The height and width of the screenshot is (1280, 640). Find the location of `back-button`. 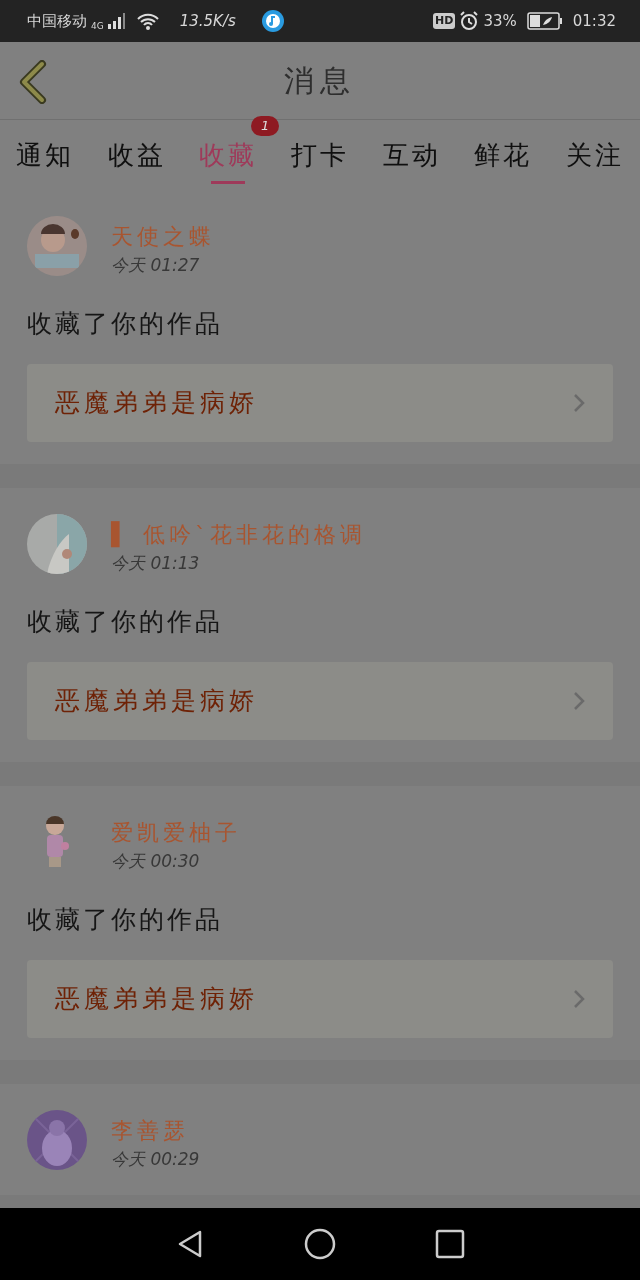

back-button is located at coordinates (33, 82).